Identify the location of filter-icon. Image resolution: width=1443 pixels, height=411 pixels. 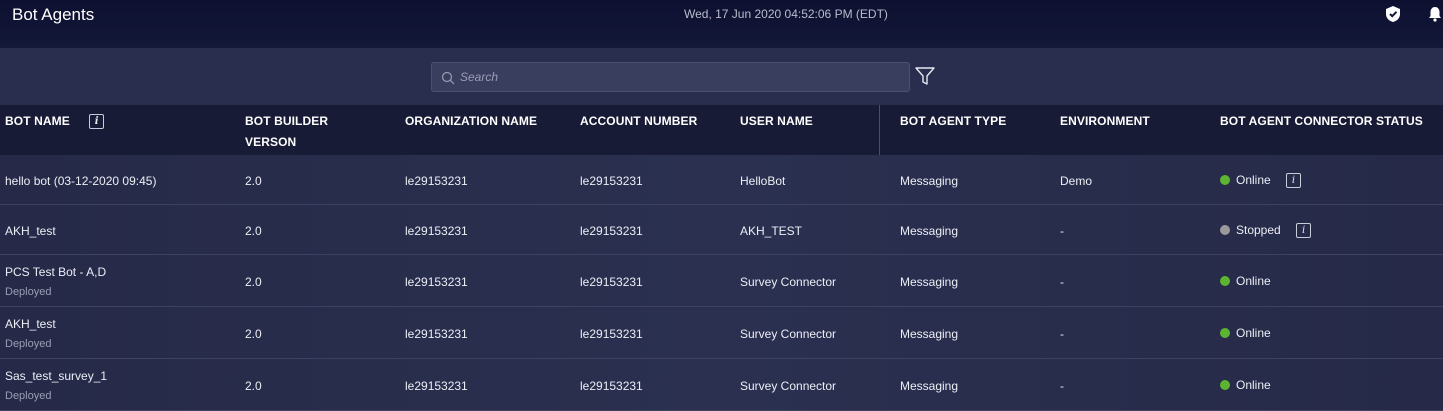
(925, 76).